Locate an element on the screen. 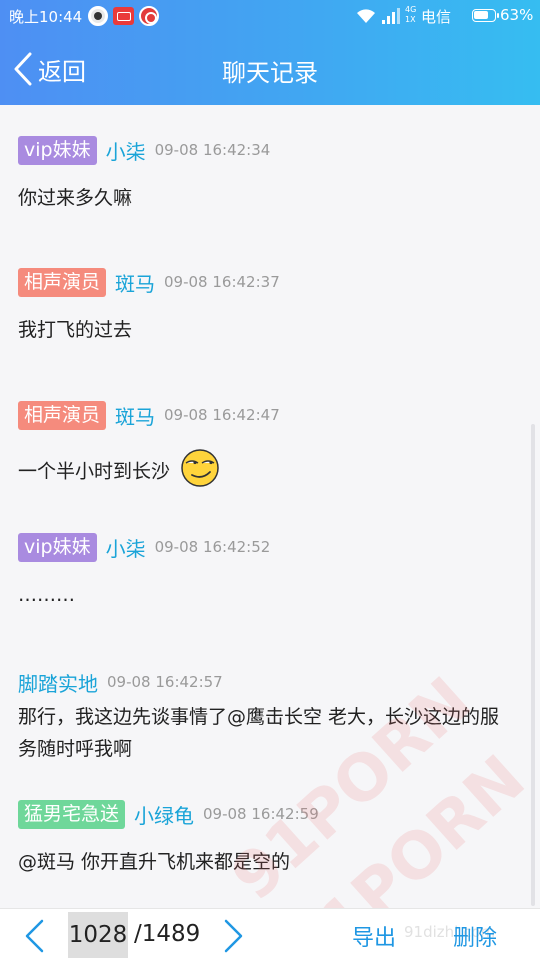 The width and height of the screenshot is (540, 960). message-time: 09-08 16:42:47 is located at coordinates (222, 415).